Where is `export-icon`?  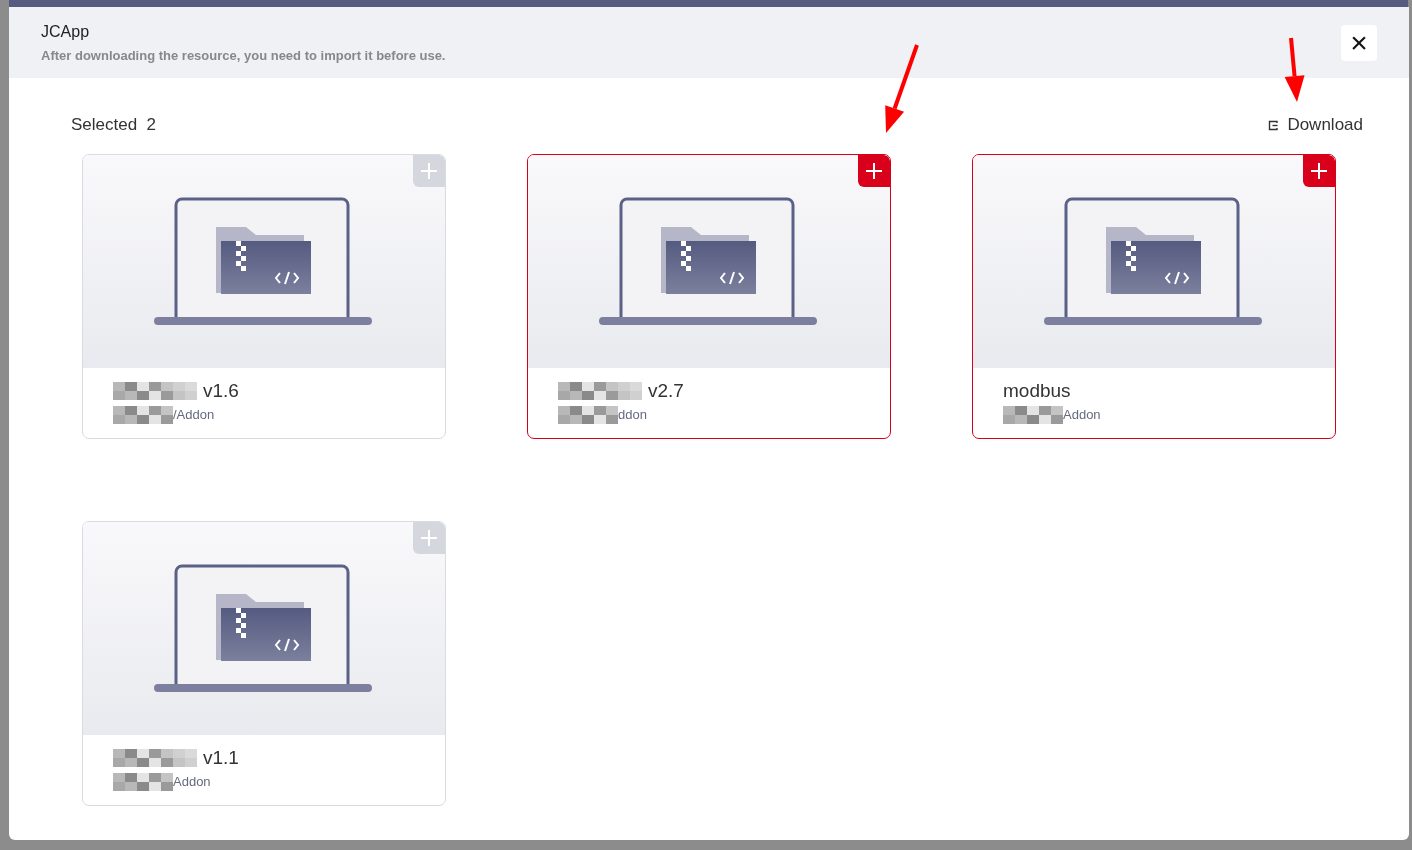 export-icon is located at coordinates (1274, 125).